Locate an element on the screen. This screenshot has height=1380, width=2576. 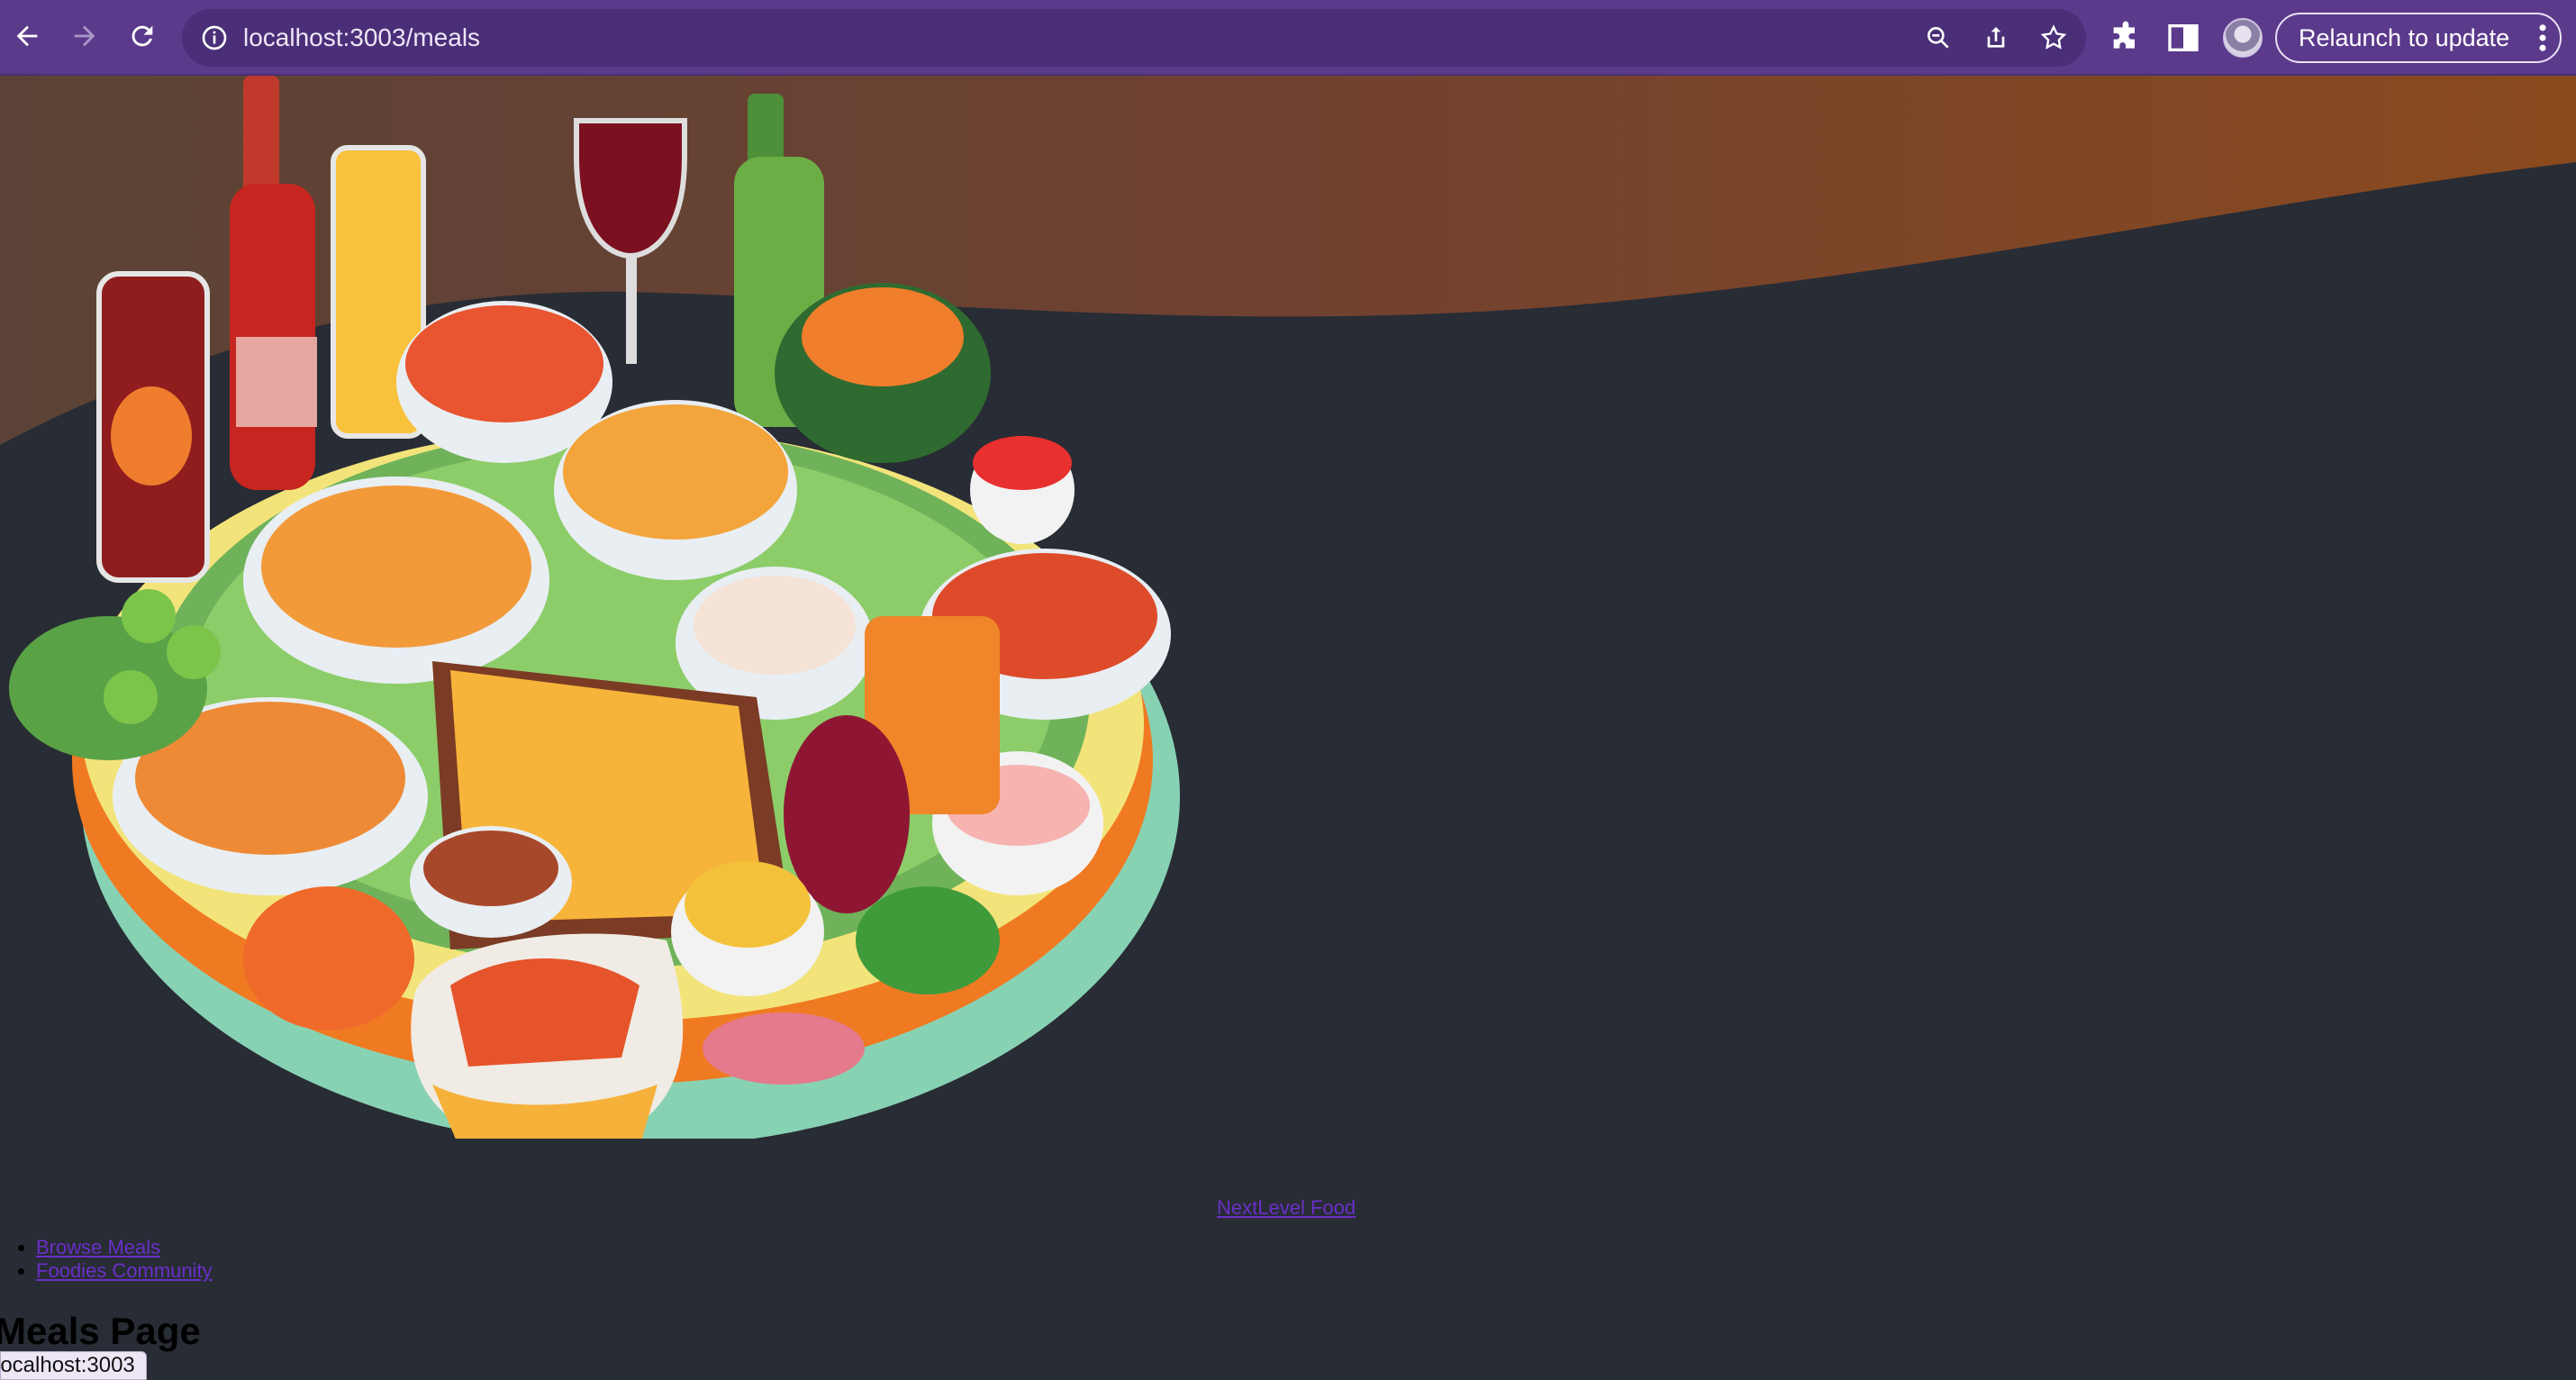
forward-button is located at coordinates (84, 36).